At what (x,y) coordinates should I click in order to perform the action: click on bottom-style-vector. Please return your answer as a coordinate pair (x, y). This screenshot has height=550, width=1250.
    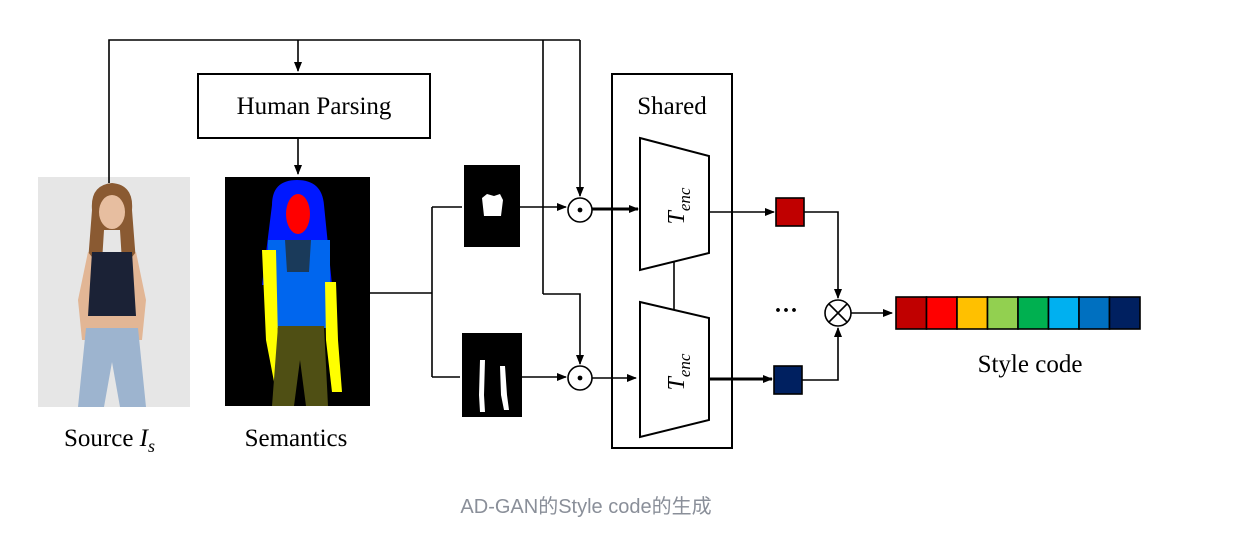
    Looking at the image, I should click on (788, 380).